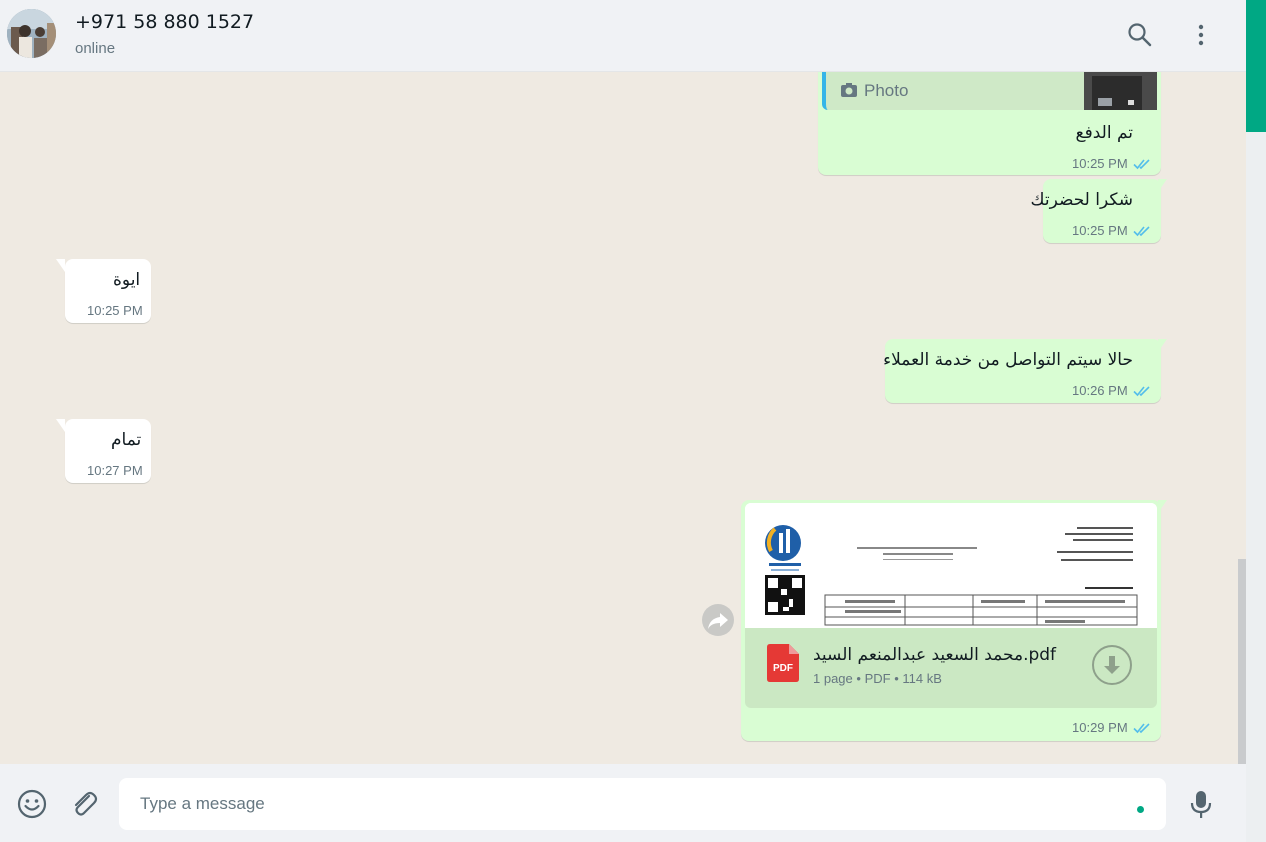  I want to click on document-meta: 1 page • PDF • 114 kB, so click(877, 678).